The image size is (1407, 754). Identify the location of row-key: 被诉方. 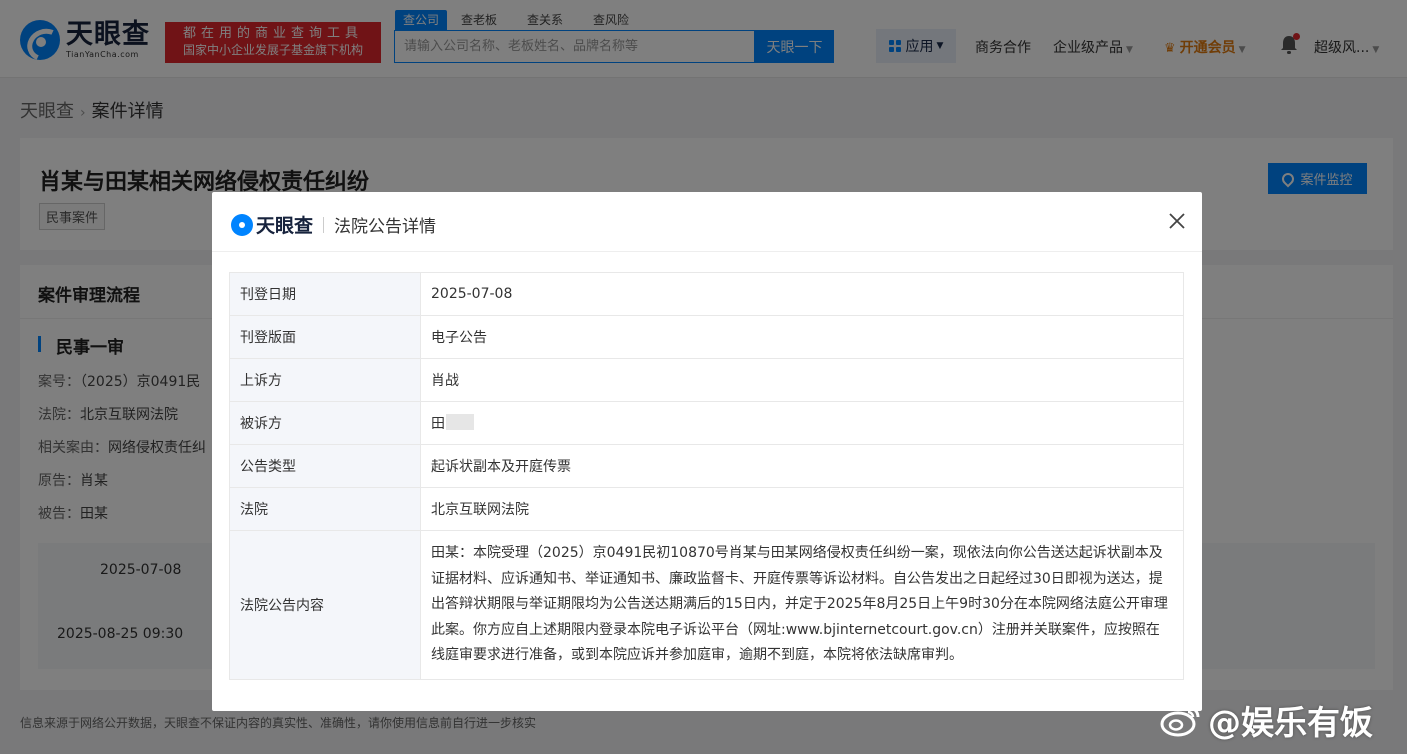
(325, 423).